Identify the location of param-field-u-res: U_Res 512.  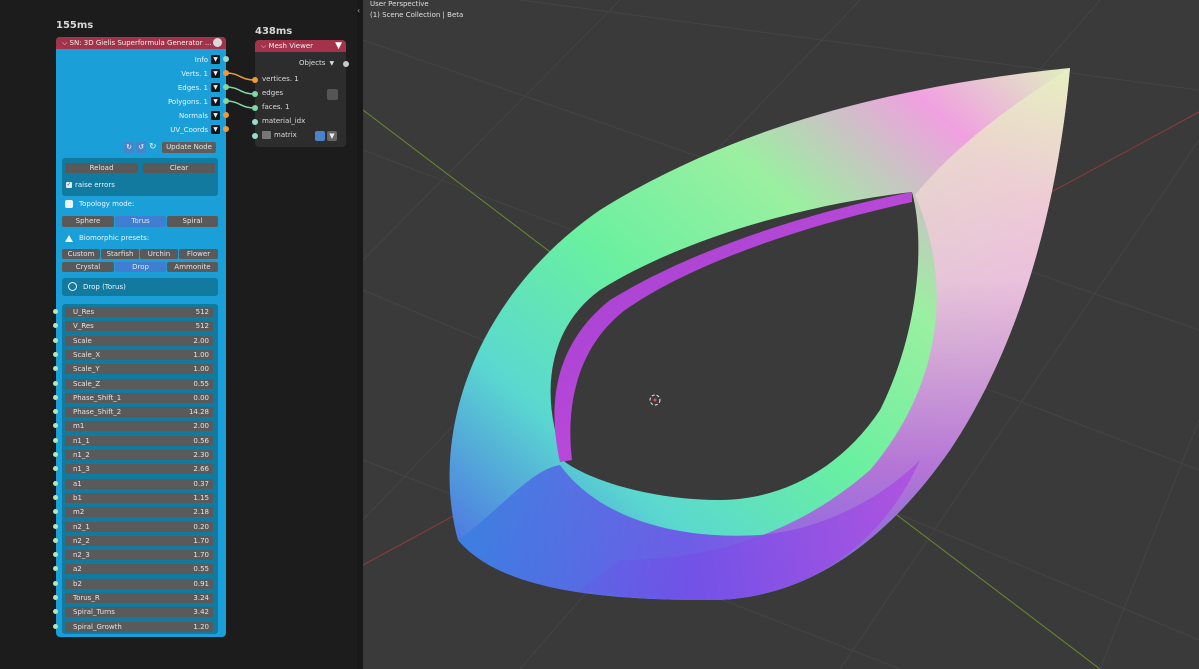
(139, 312).